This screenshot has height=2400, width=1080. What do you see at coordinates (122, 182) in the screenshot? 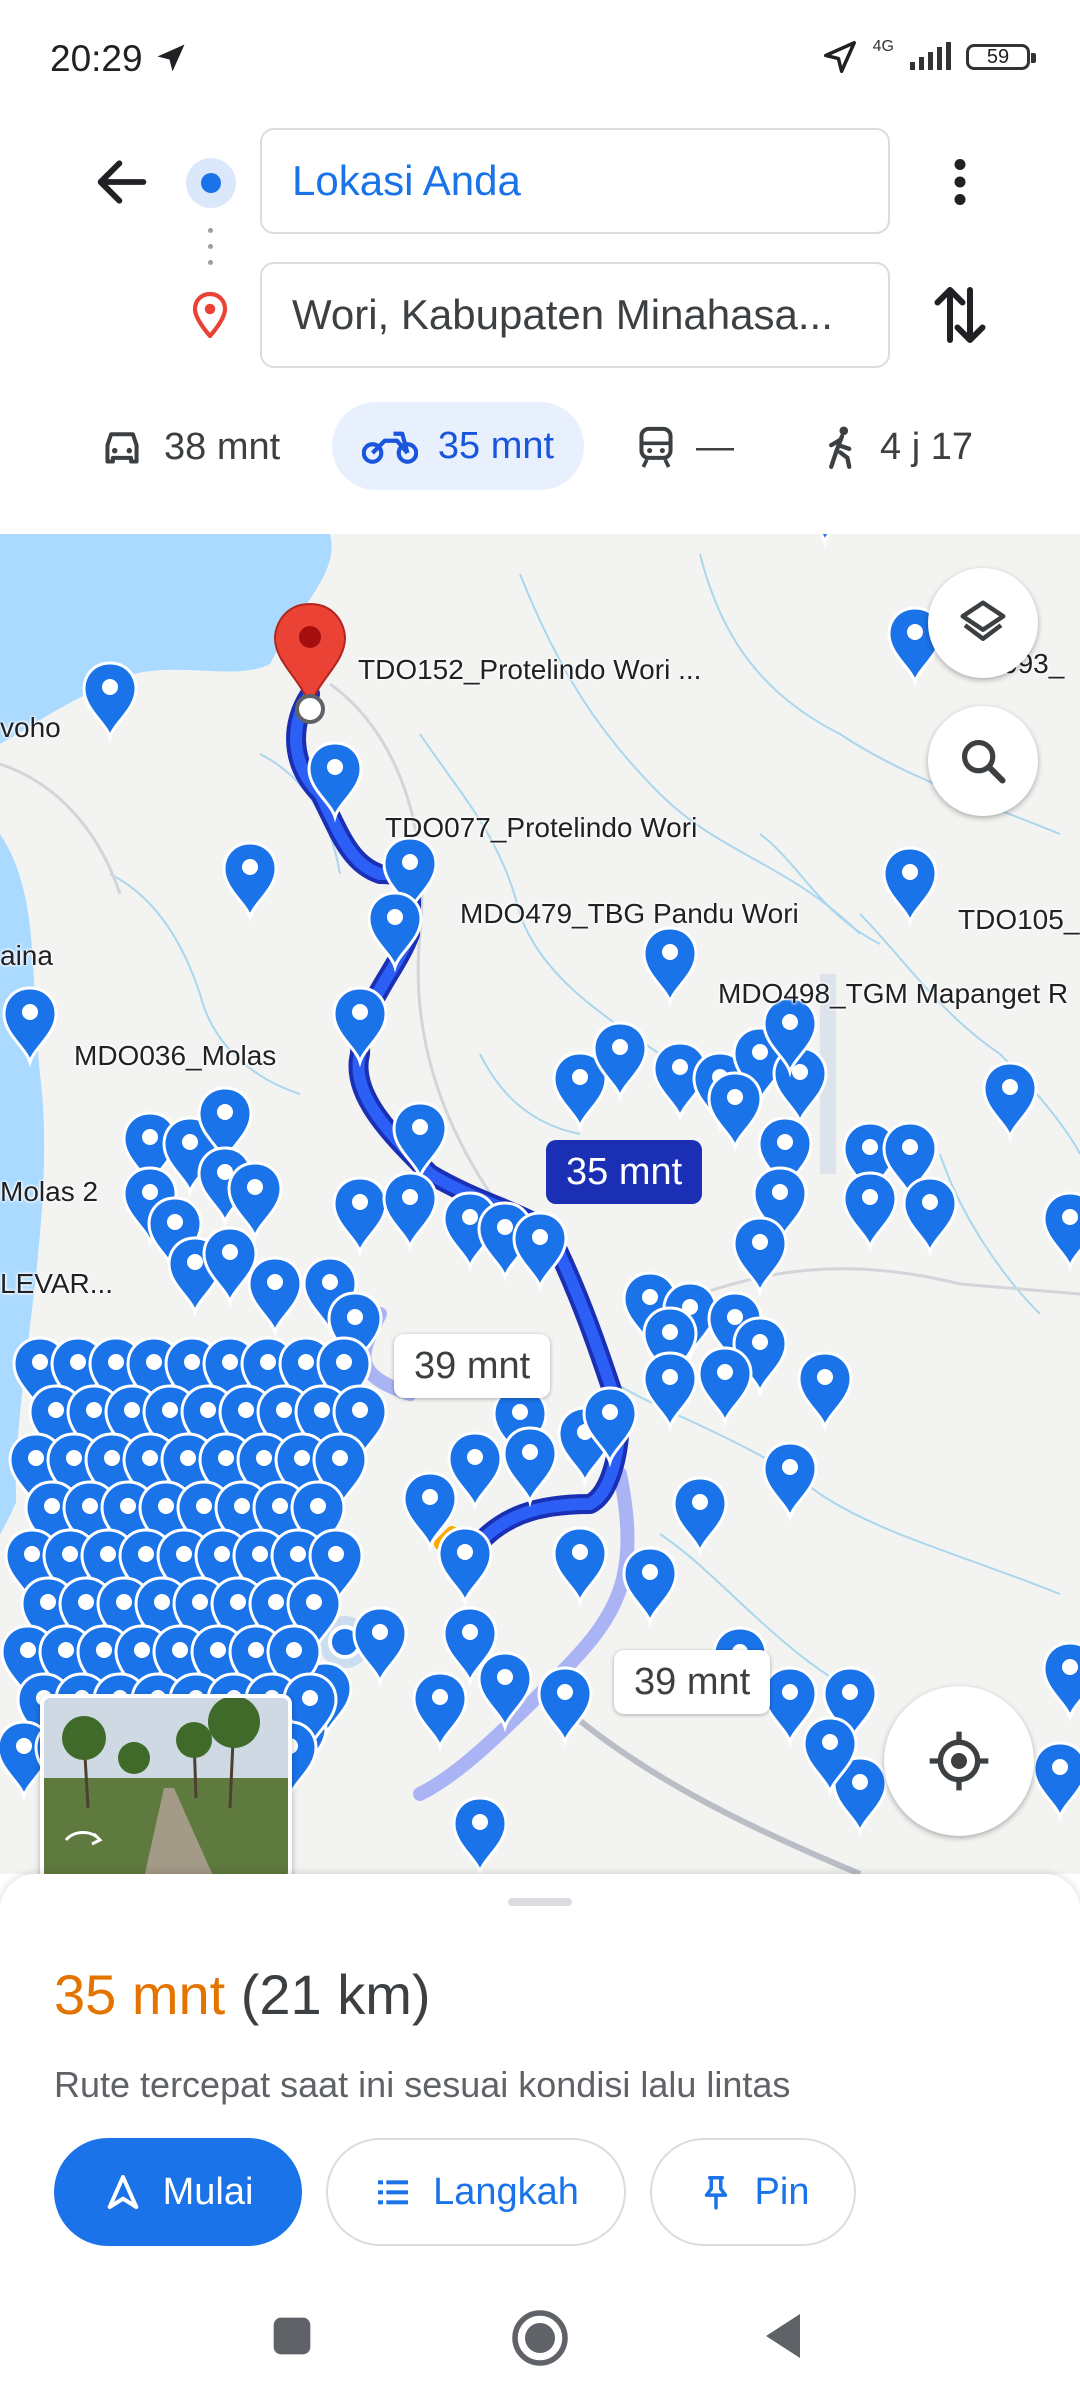
I see `back-arrow-icon` at bounding box center [122, 182].